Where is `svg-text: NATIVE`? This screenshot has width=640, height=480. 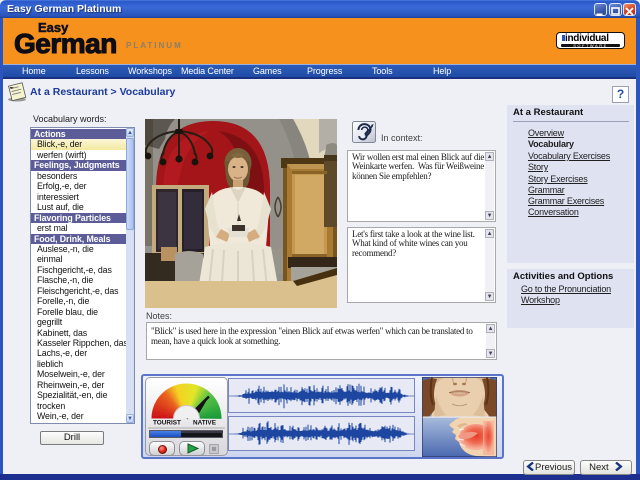 svg-text: NATIVE is located at coordinates (205, 423).